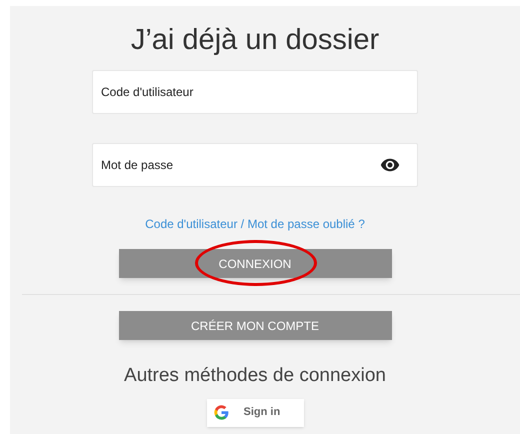 Image resolution: width=520 pixels, height=434 pixels. I want to click on google-sign-in-button: Sign in, so click(255, 412).